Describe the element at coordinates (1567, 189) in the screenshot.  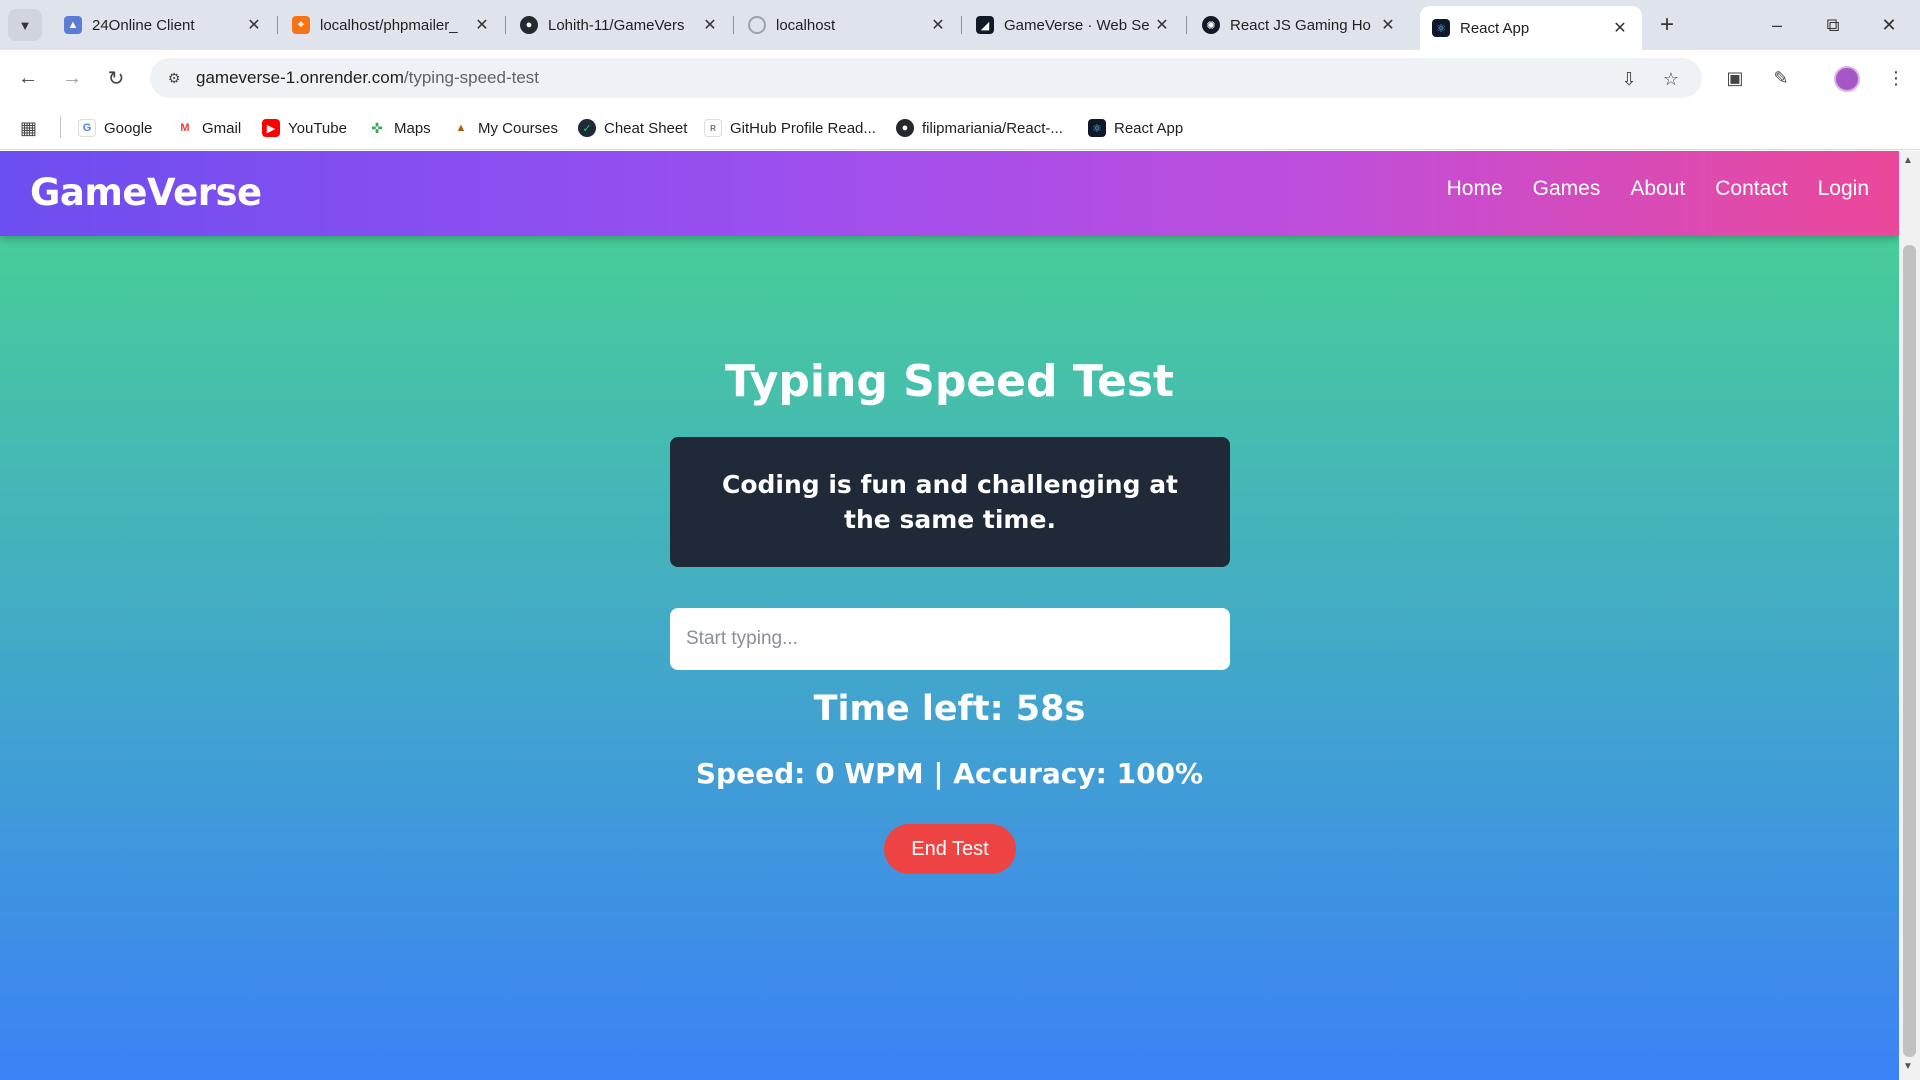
I see `nav-games: Games` at that location.